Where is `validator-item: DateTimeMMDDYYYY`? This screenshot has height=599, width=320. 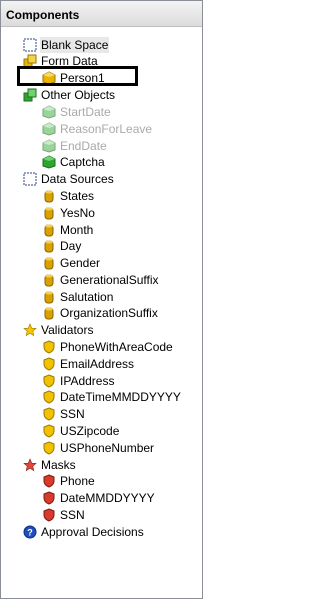 validator-item: DateTimeMMDDYYYY is located at coordinates (112, 396).